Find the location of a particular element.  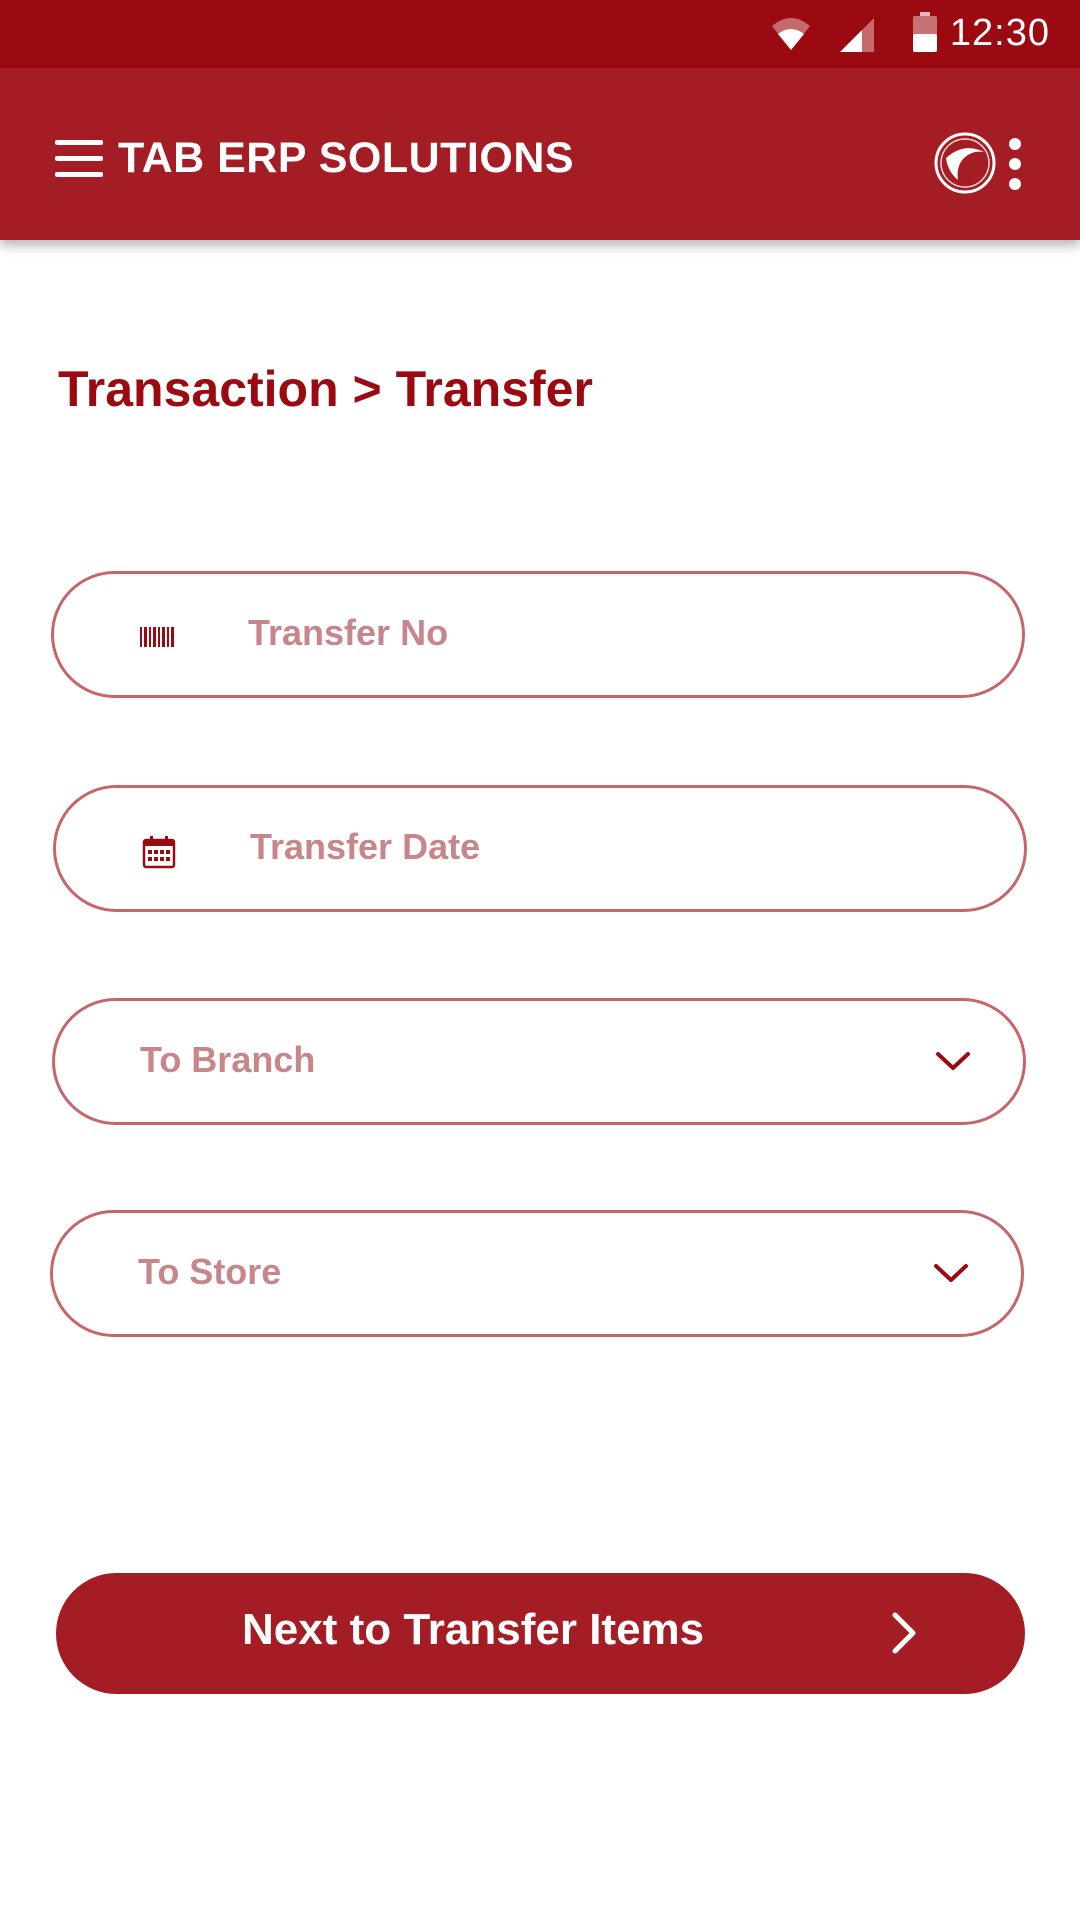

app-title: TAB ERP SOLUTIONS is located at coordinates (346, 158).